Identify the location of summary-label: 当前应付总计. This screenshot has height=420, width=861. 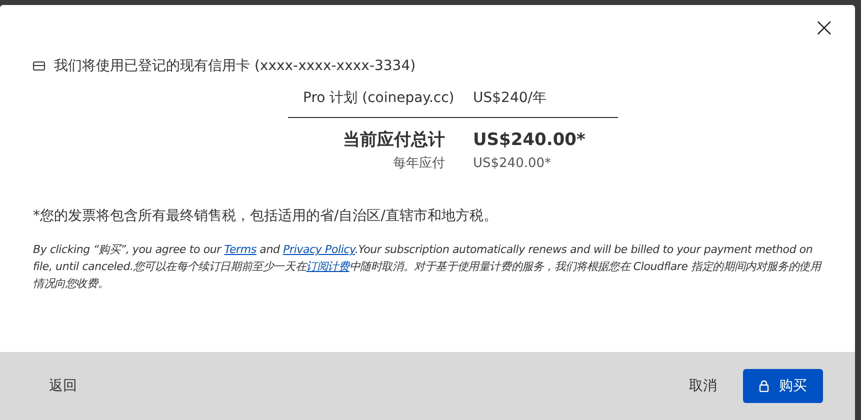
(394, 140).